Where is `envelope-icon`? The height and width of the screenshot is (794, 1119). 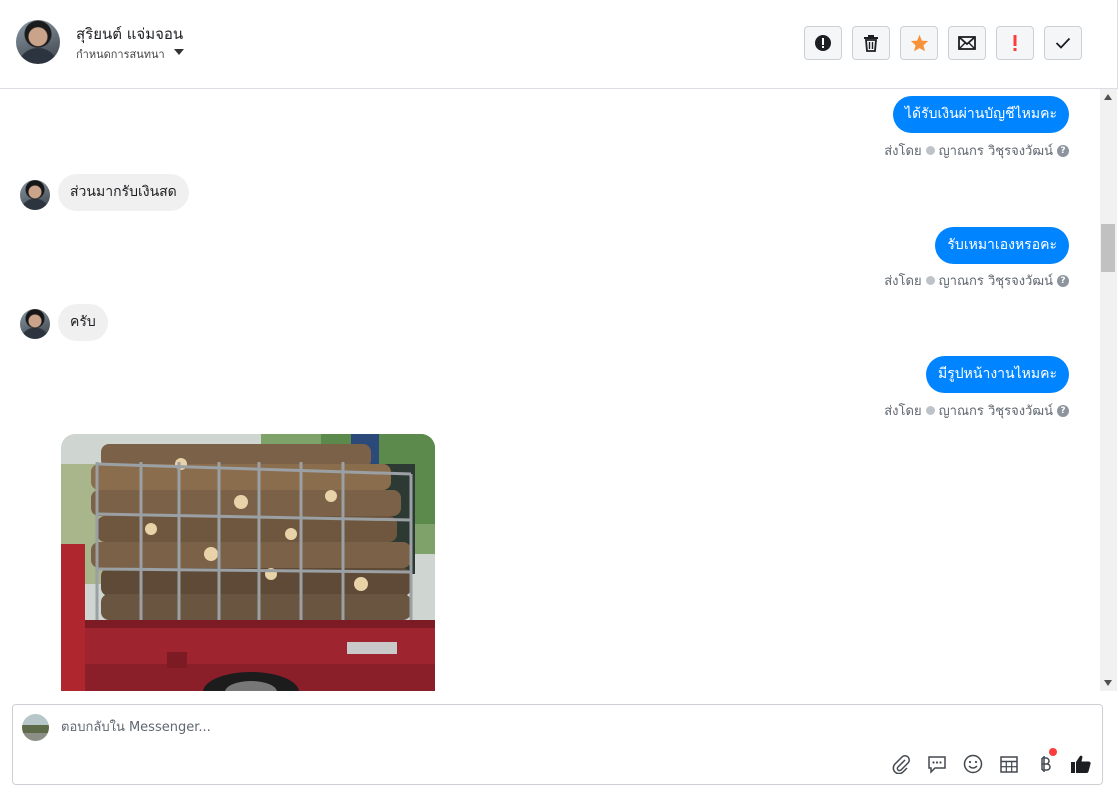
envelope-icon is located at coordinates (967, 43).